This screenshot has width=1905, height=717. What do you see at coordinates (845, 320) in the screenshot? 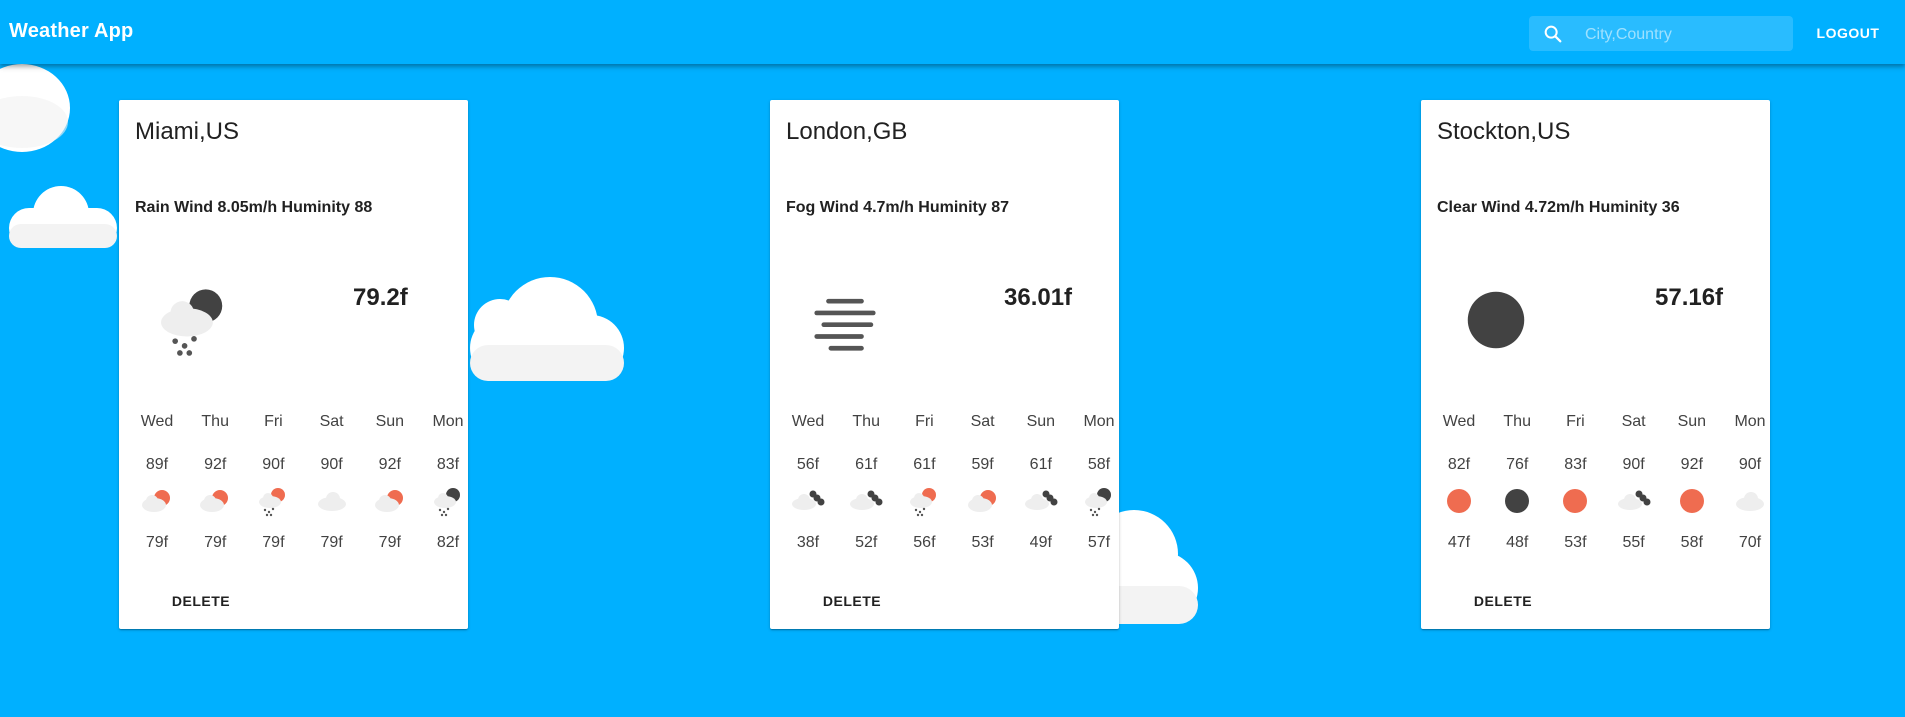
I see `fog-icon` at bounding box center [845, 320].